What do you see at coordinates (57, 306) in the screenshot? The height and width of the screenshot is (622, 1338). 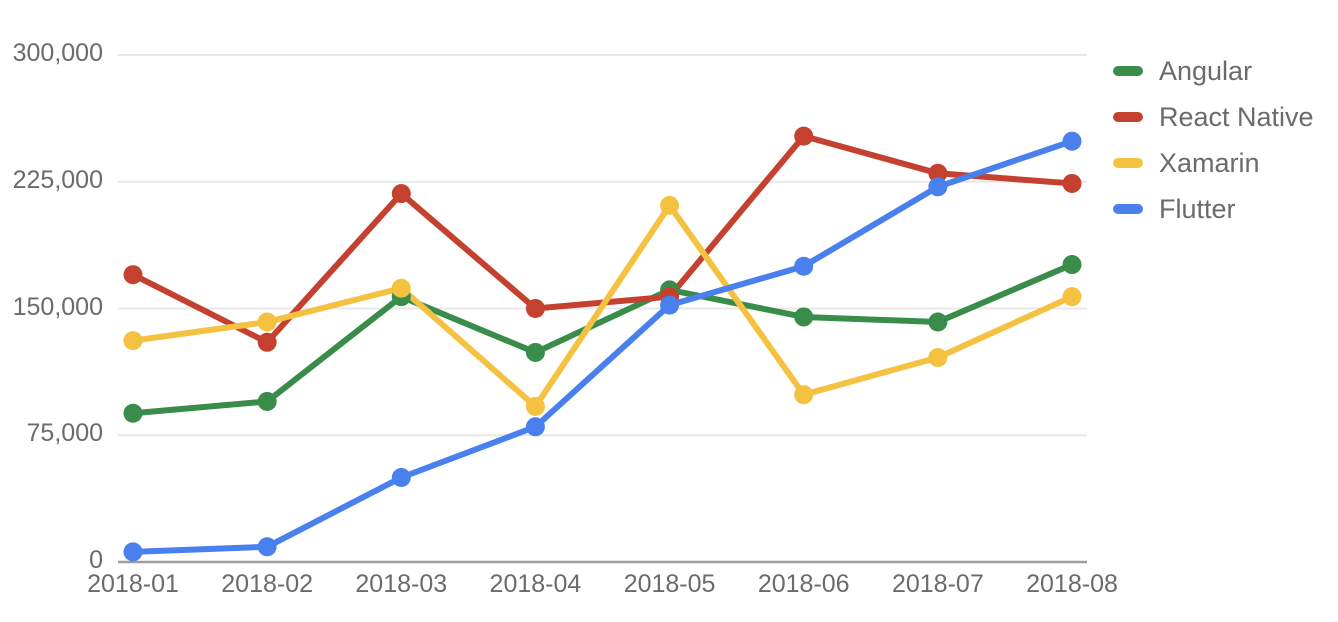 I see `y-axis-tick-label: 150,000` at bounding box center [57, 306].